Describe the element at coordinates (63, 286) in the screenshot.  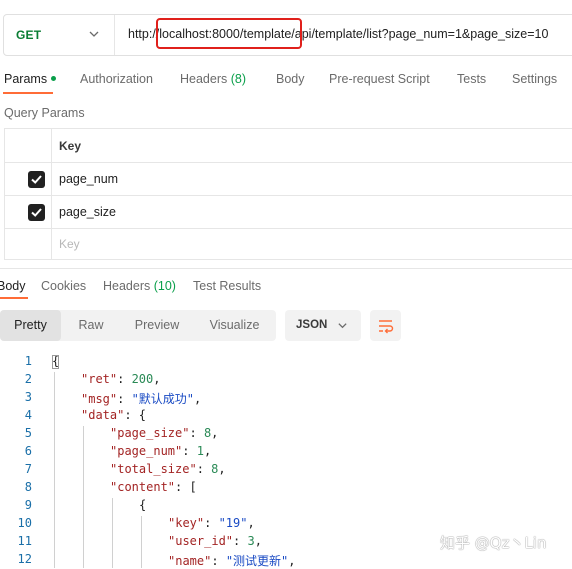
I see `tab-cookies: Cookies` at that location.